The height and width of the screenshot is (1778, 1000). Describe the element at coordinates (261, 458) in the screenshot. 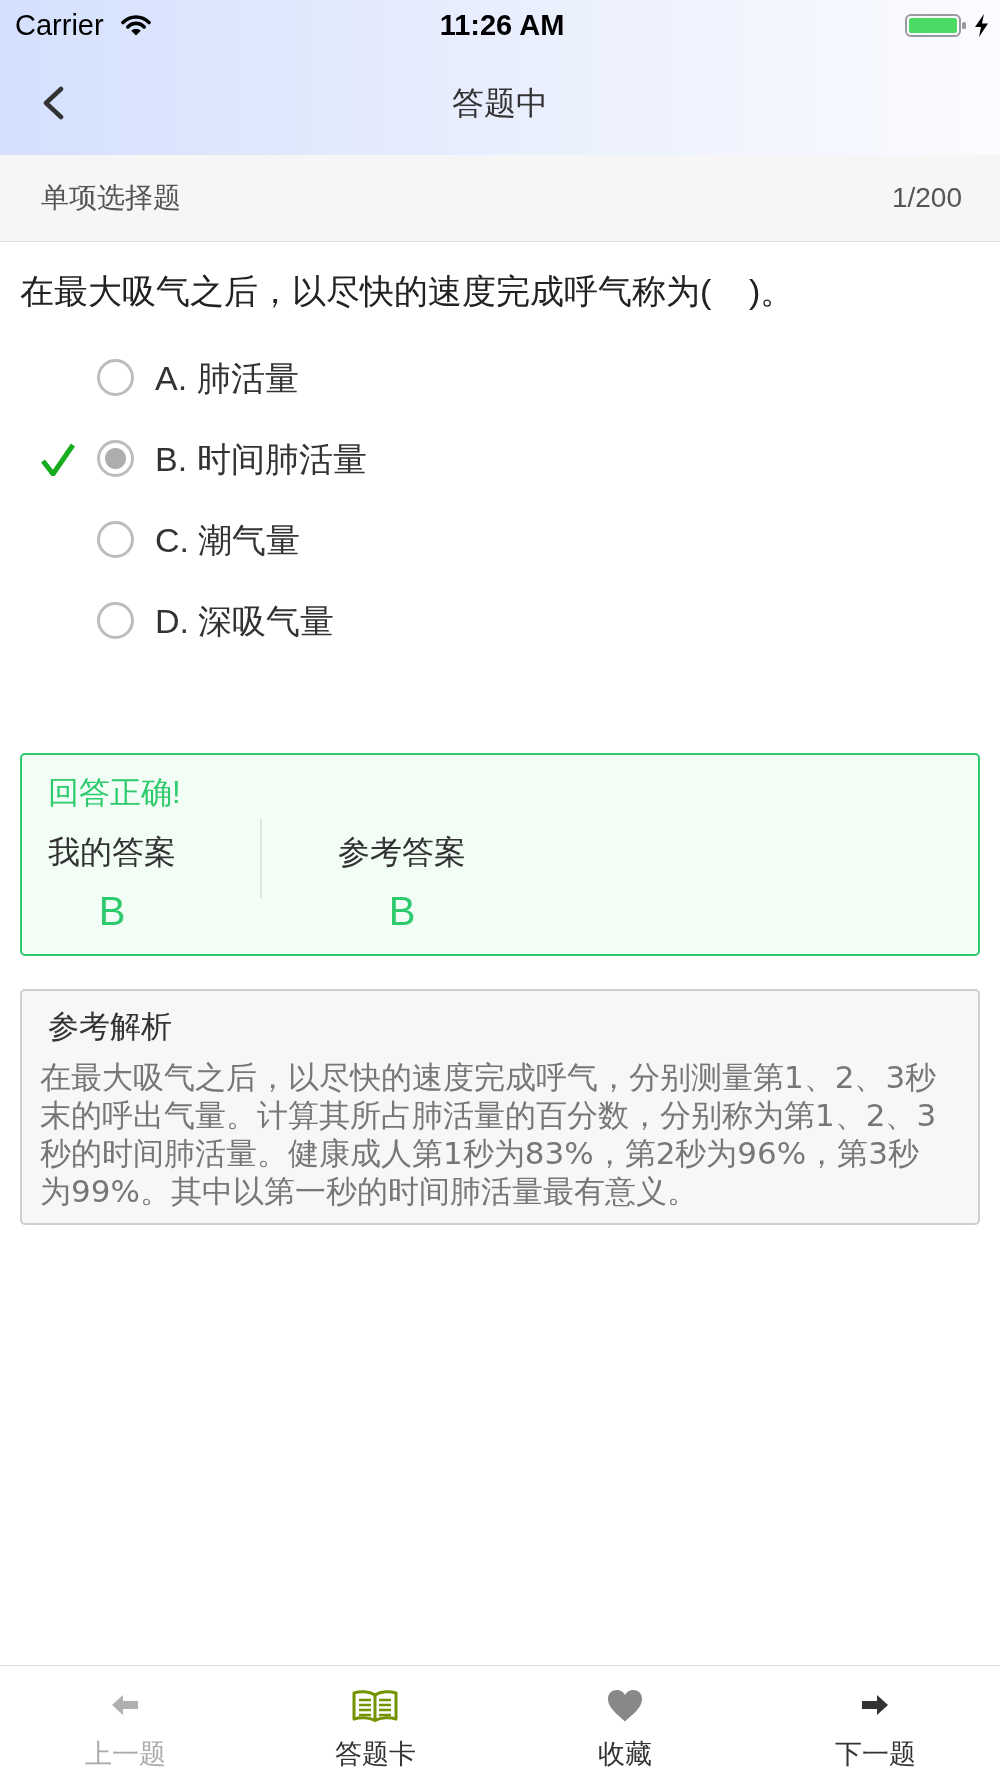

I see `option-text: B. 时间肺活量` at that location.